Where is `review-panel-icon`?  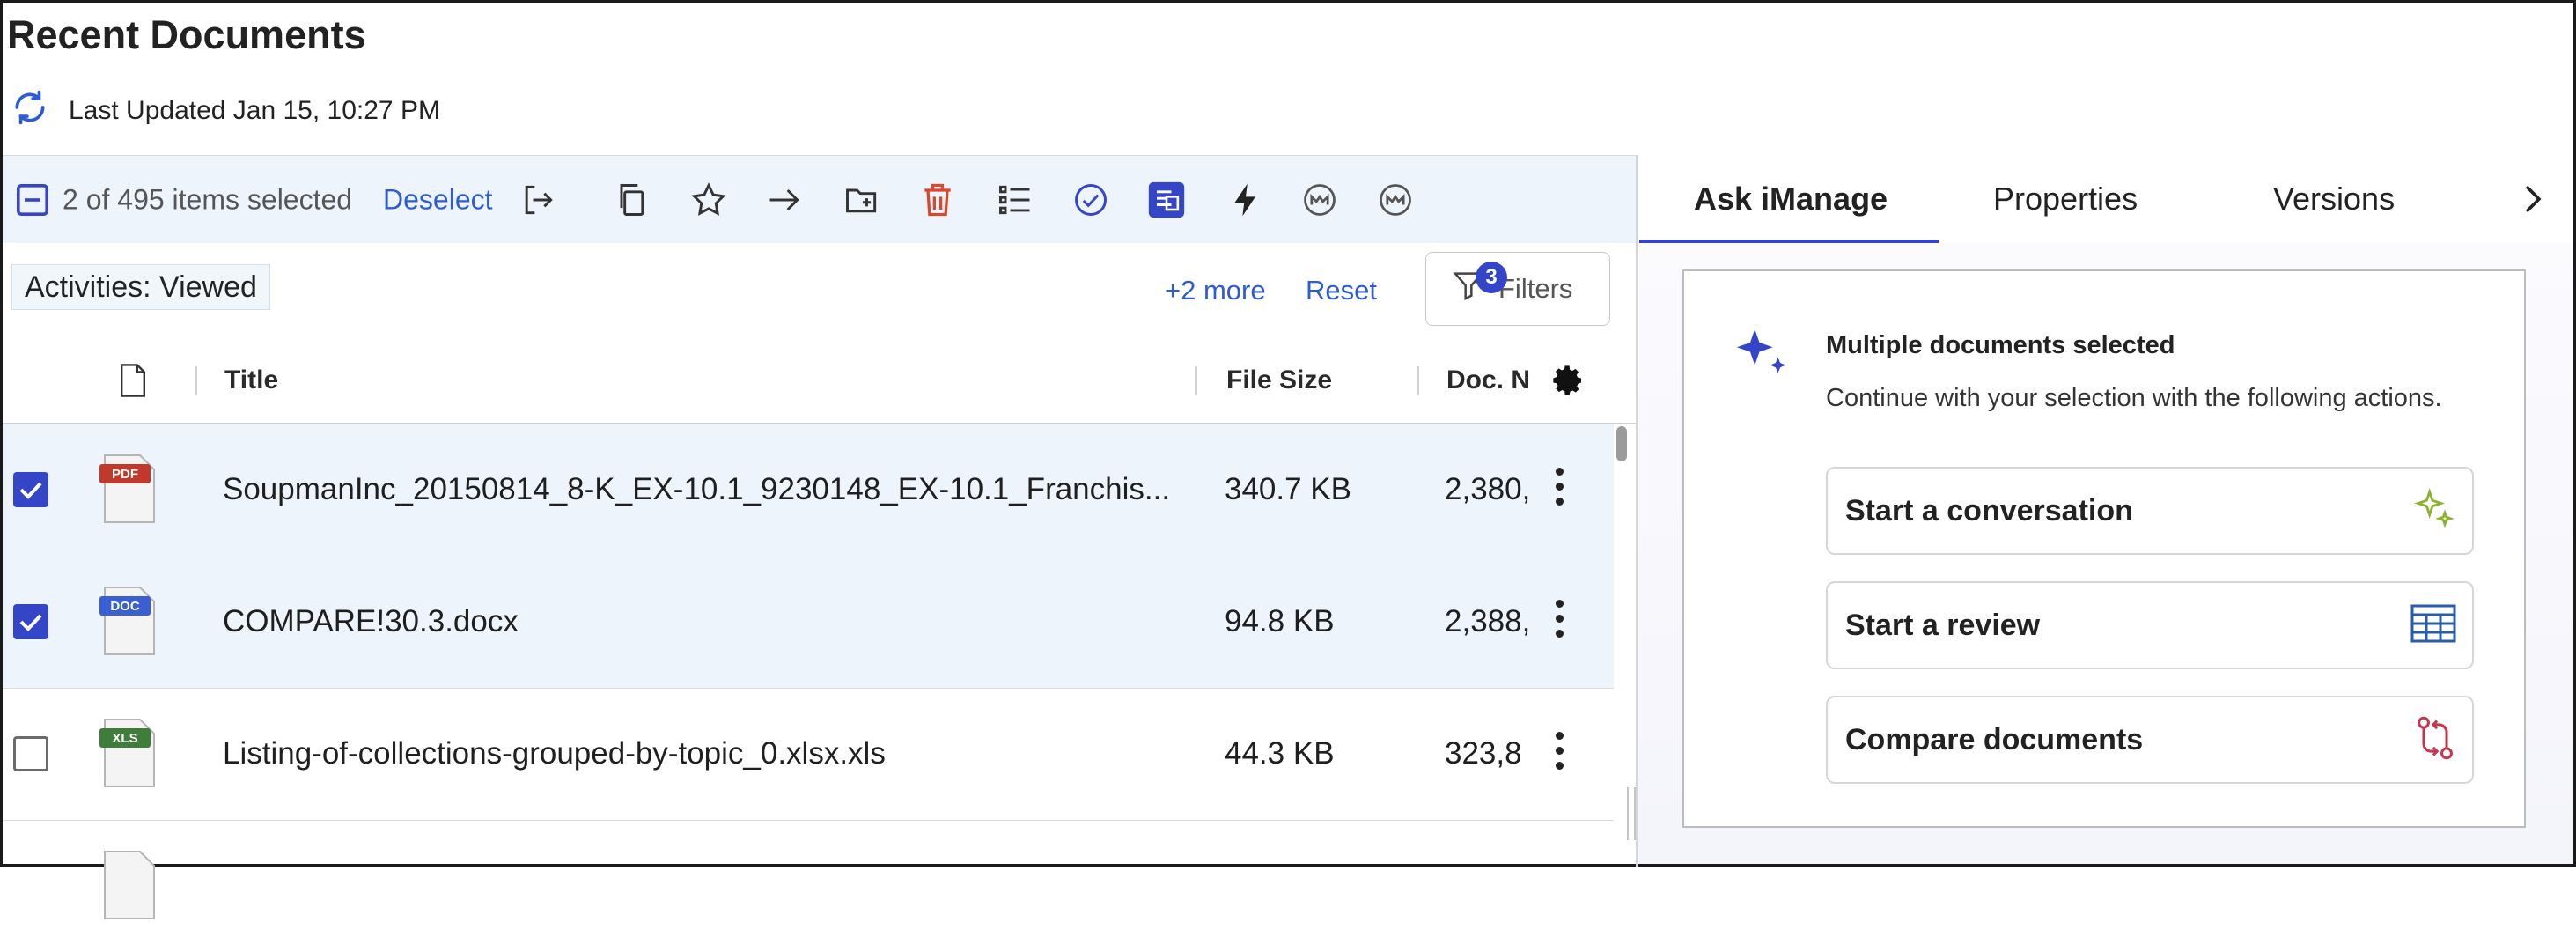
review-panel-icon is located at coordinates (1166, 200).